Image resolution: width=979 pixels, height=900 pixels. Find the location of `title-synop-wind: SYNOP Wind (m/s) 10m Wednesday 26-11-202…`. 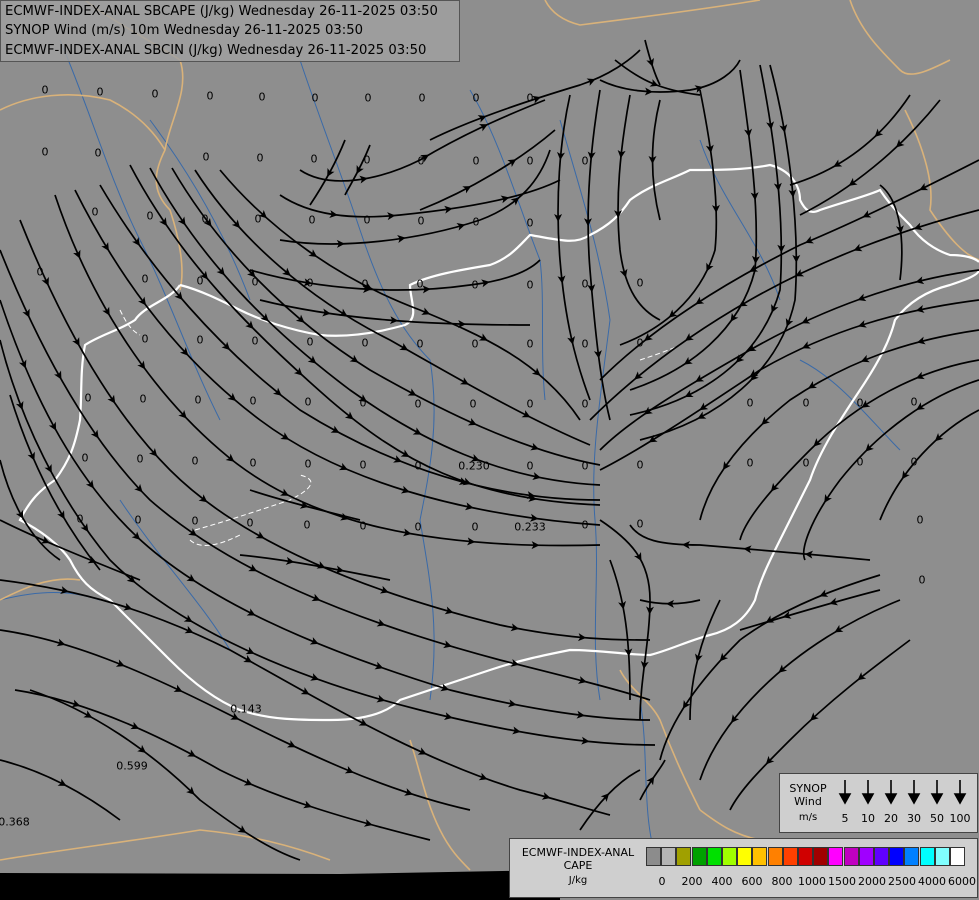

title-synop-wind: SYNOP Wind (m/s) 10m Wednesday 26-11-202… is located at coordinates (184, 30).